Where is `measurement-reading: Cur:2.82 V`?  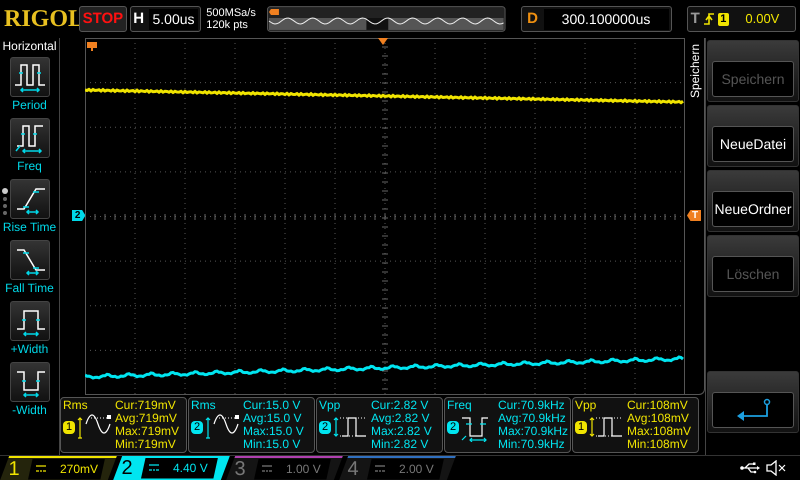
measurement-reading: Cur:2.82 V is located at coordinates (400, 405).